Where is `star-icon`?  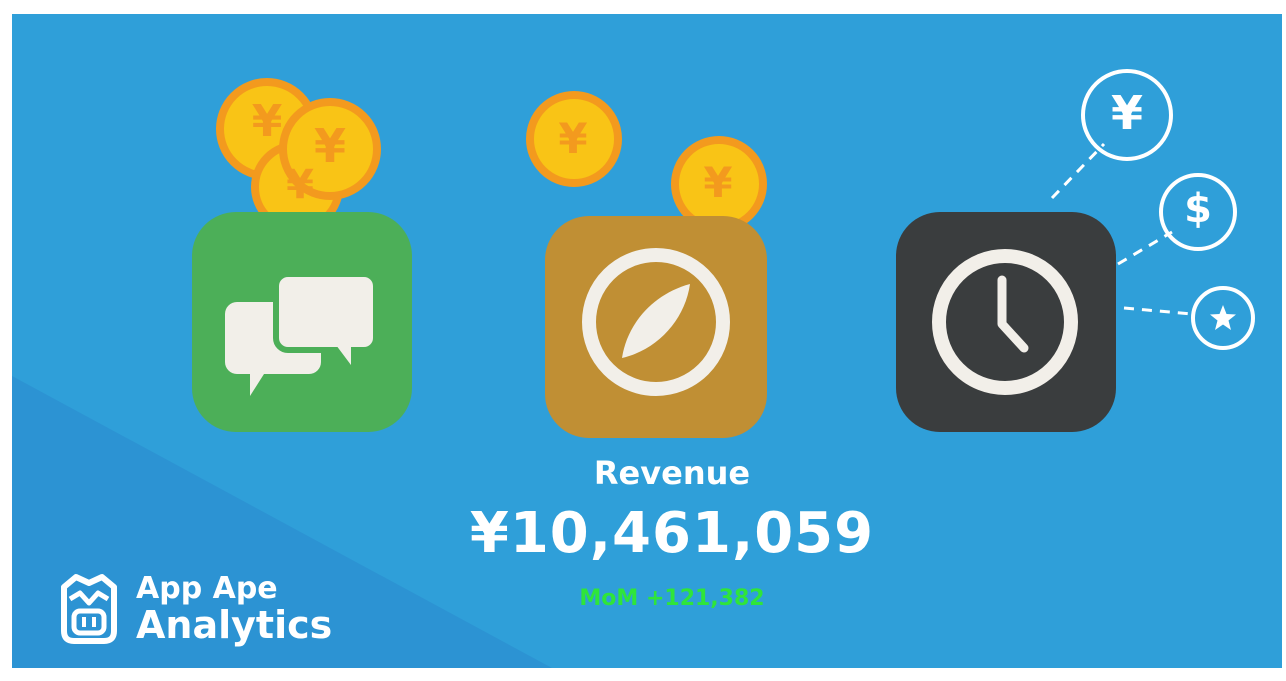 star-icon is located at coordinates (1223, 318).